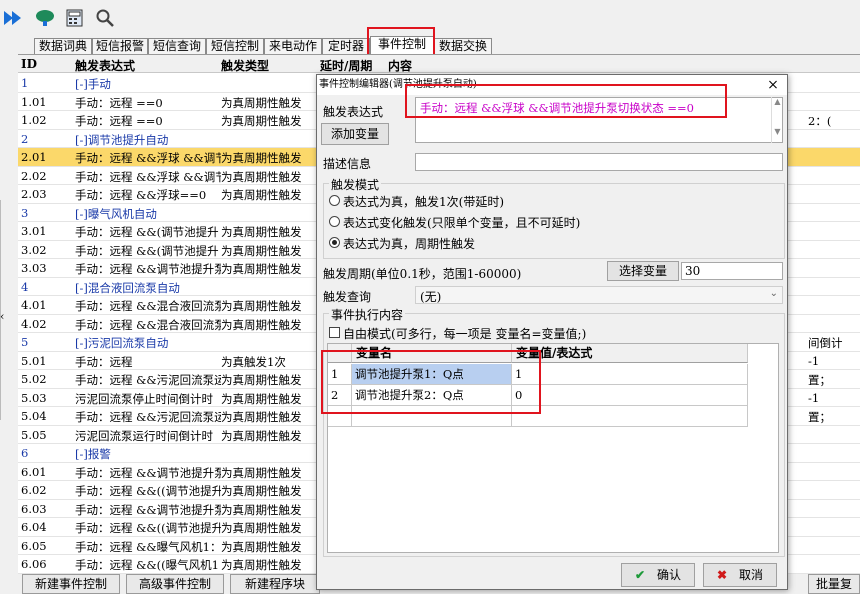 This screenshot has width=860, height=594. Describe the element at coordinates (34, 490) in the screenshot. I see `row-id: 6.02` at that location.